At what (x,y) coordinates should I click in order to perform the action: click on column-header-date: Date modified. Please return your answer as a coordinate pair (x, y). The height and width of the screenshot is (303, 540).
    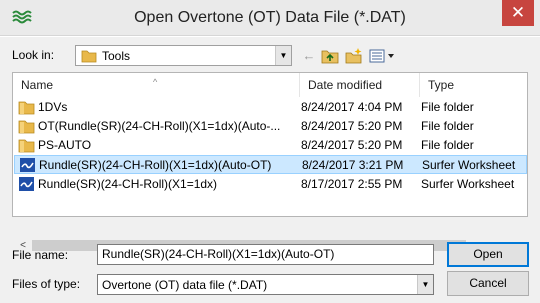
    Looking at the image, I should click on (359, 85).